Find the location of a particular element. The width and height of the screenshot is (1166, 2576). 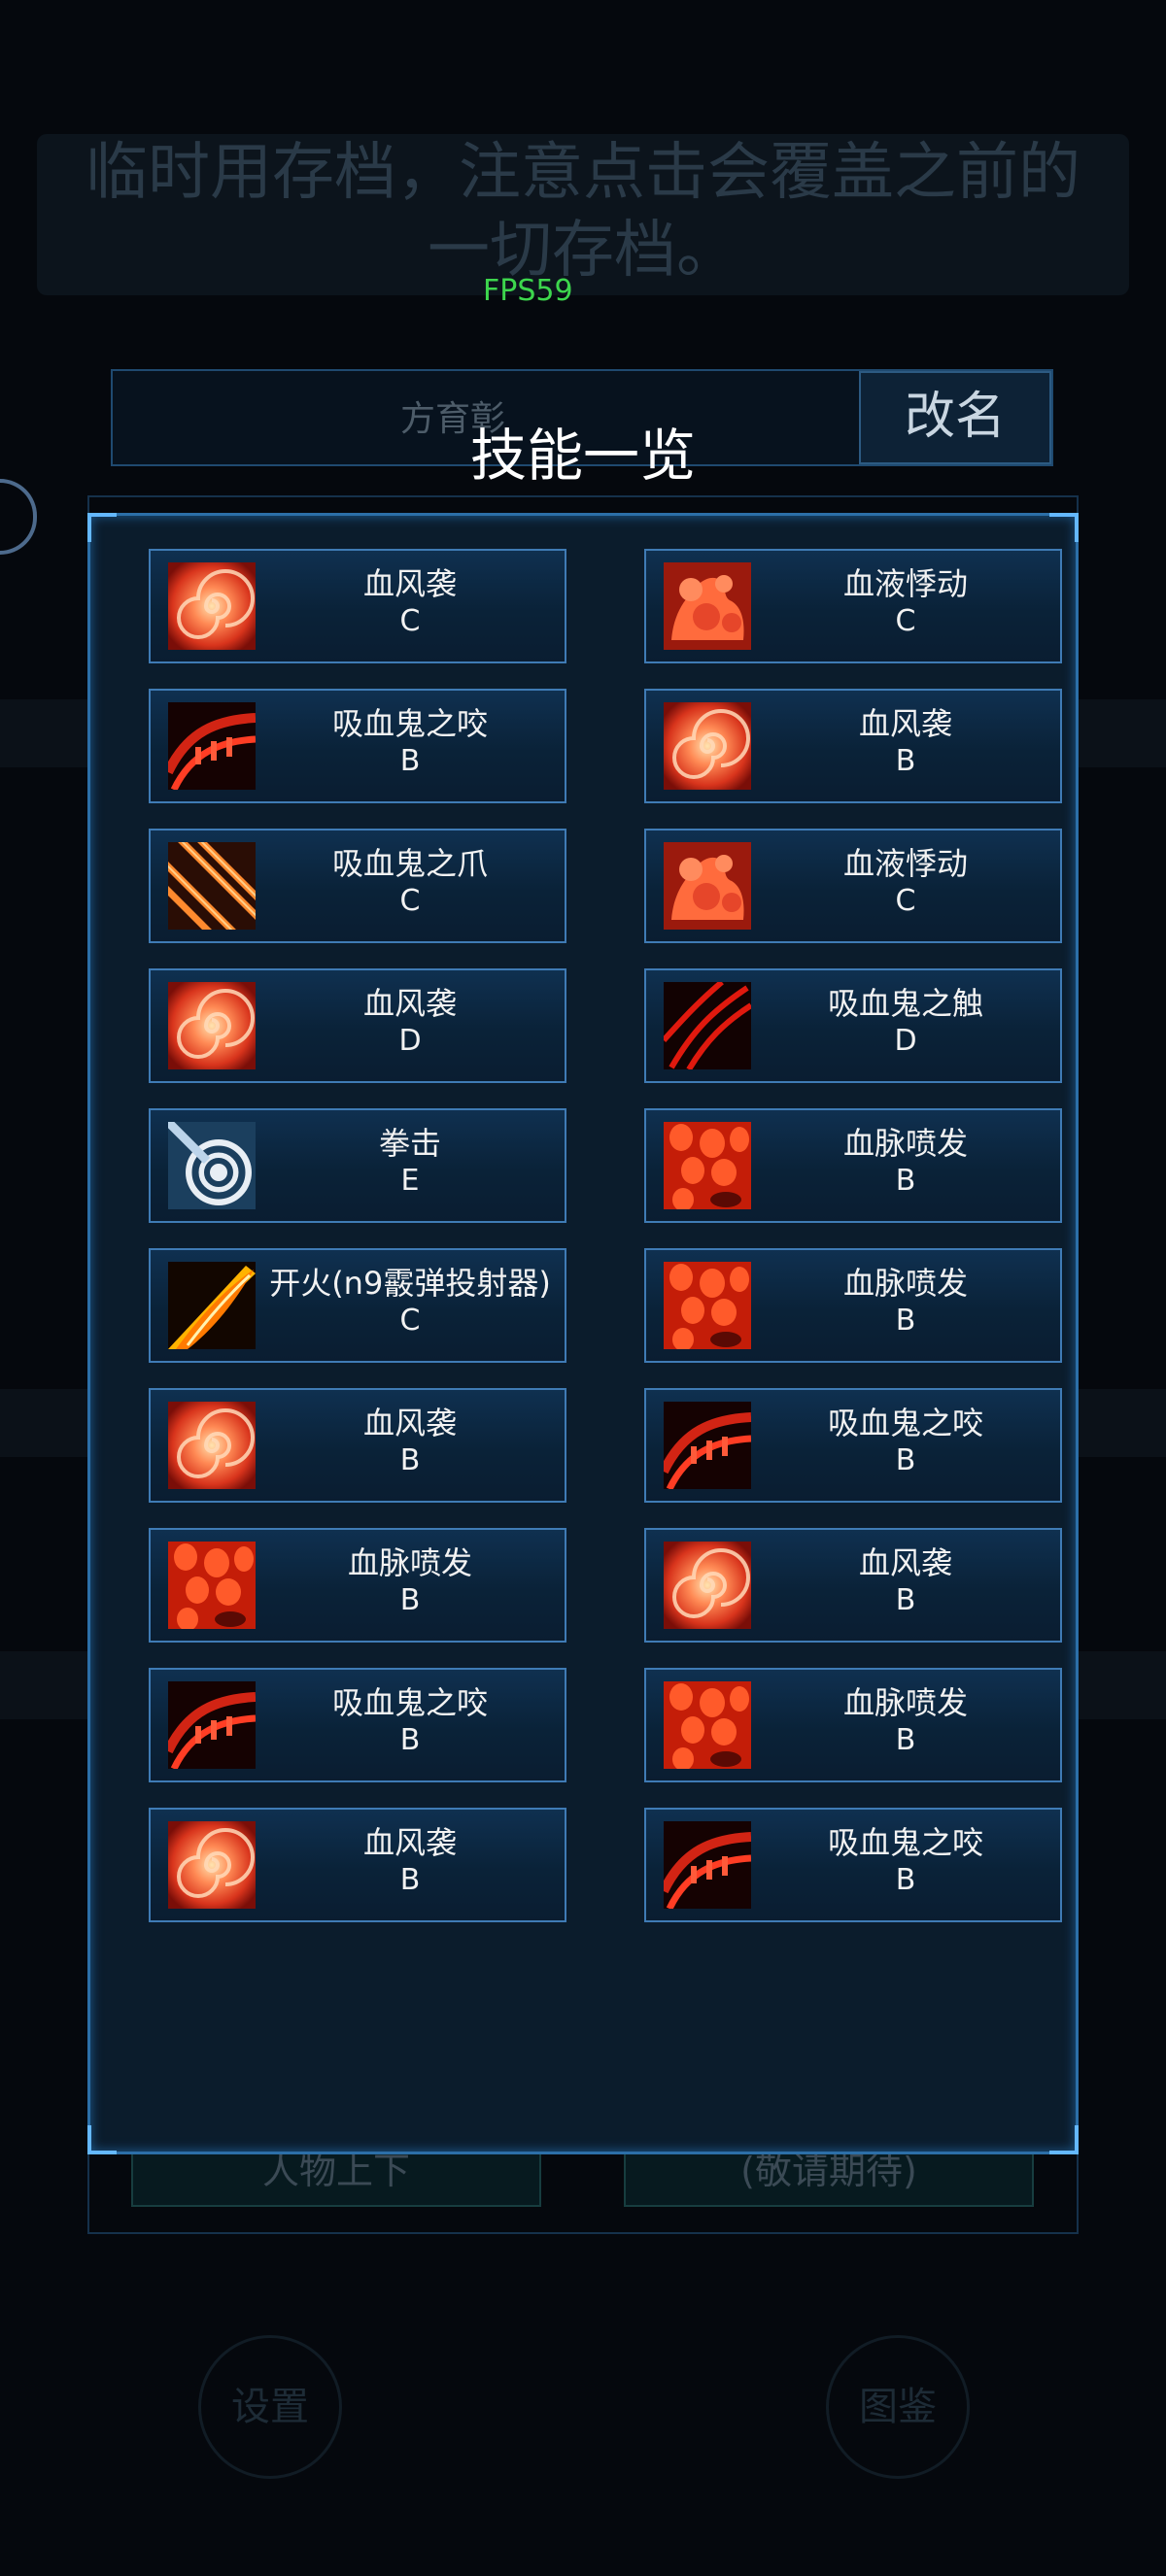

punch-icon is located at coordinates (212, 1165).